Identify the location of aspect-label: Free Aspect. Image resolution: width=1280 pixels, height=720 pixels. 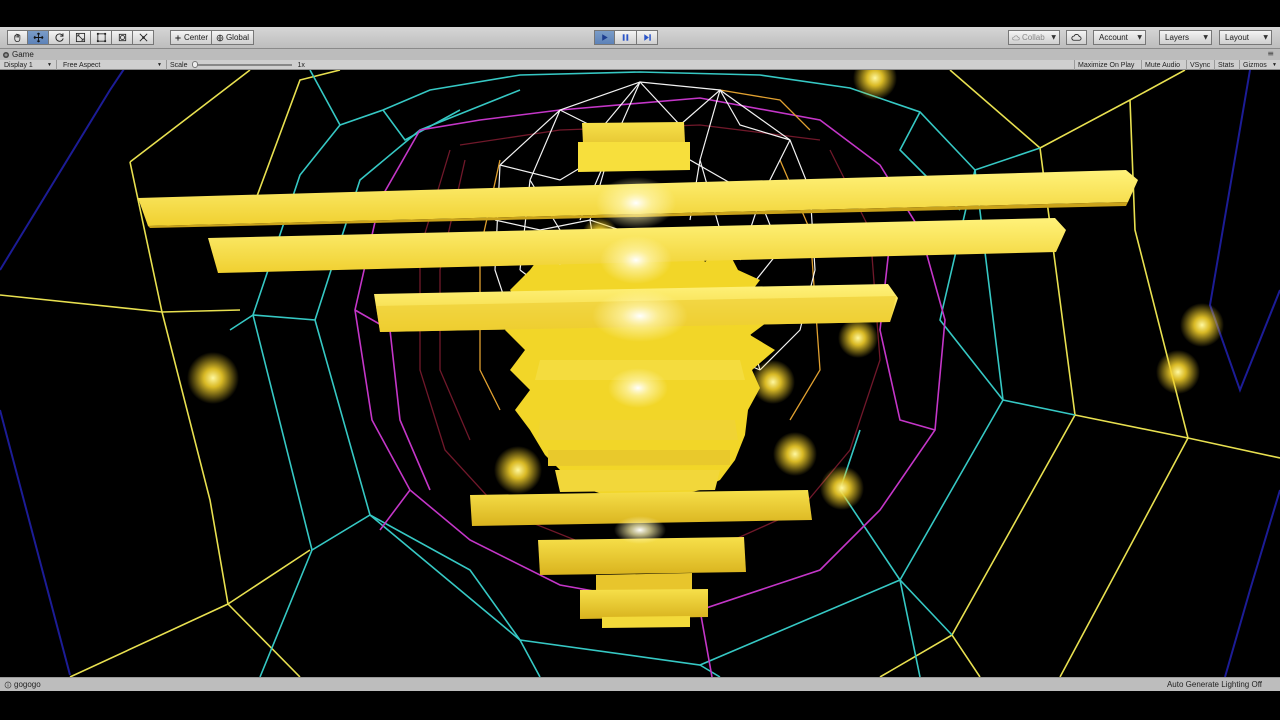
(82, 65).